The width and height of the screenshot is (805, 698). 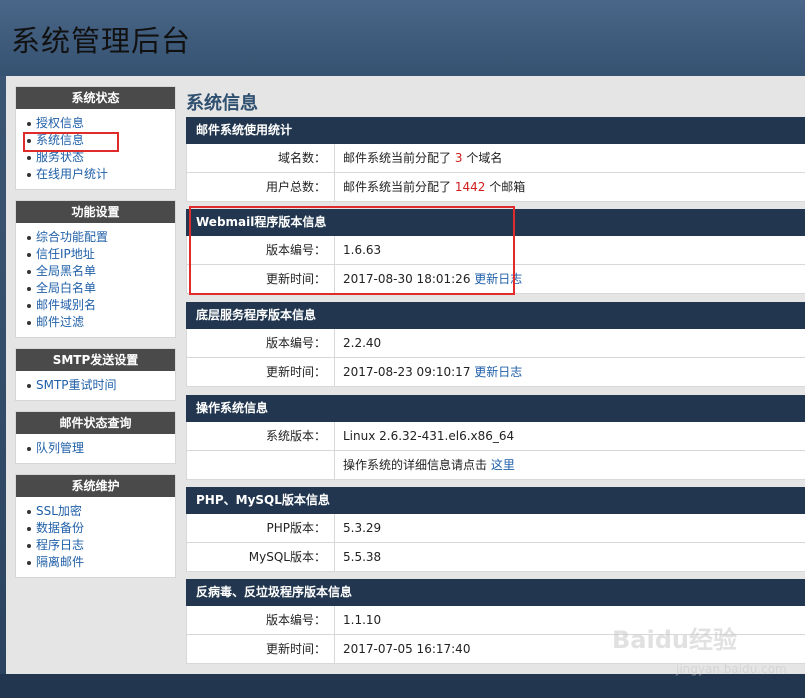 What do you see at coordinates (72, 237) in the screenshot?
I see `sidebar-link-general-config: 综合功能配置` at bounding box center [72, 237].